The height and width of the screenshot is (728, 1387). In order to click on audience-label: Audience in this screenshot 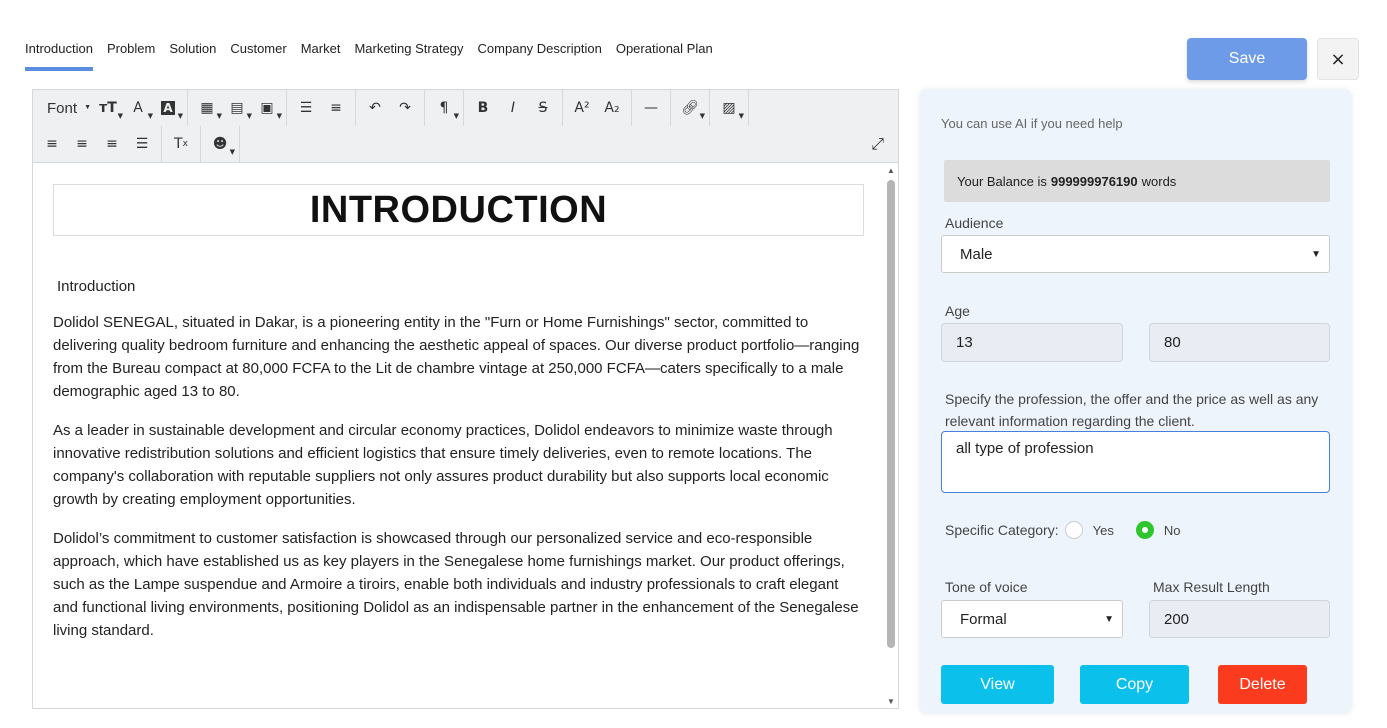, I will do `click(974, 223)`.